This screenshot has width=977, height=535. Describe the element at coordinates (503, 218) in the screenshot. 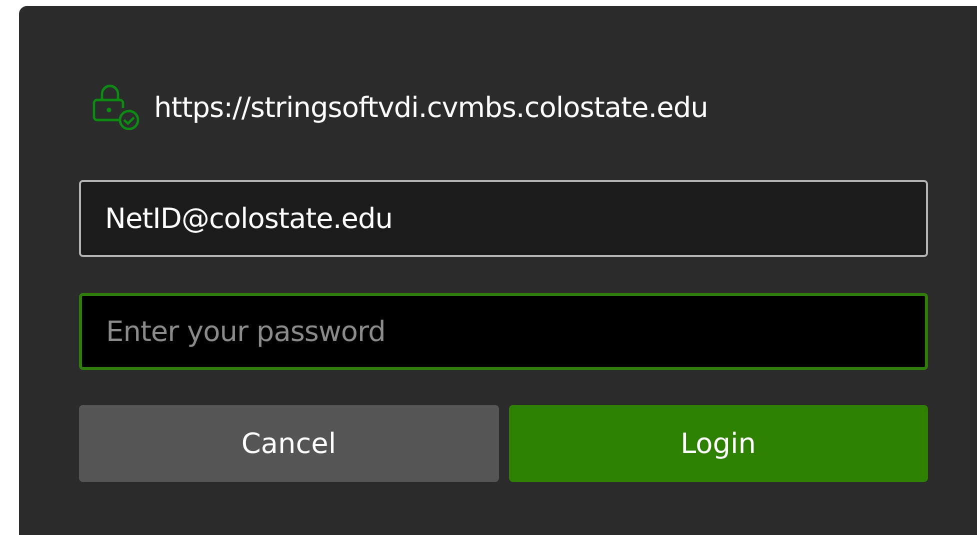

I see `username-field: NetID@colostate.edu` at that location.